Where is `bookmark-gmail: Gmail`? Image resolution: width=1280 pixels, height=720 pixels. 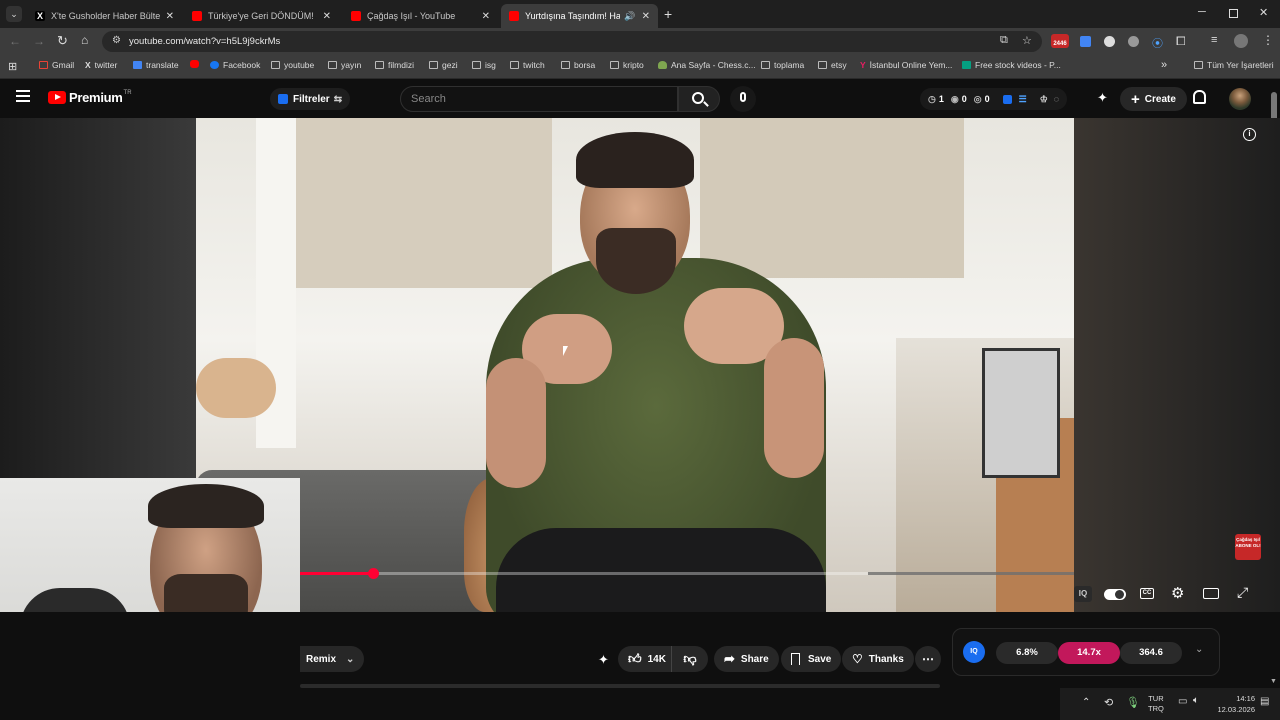 bookmark-gmail: Gmail is located at coordinates (56, 65).